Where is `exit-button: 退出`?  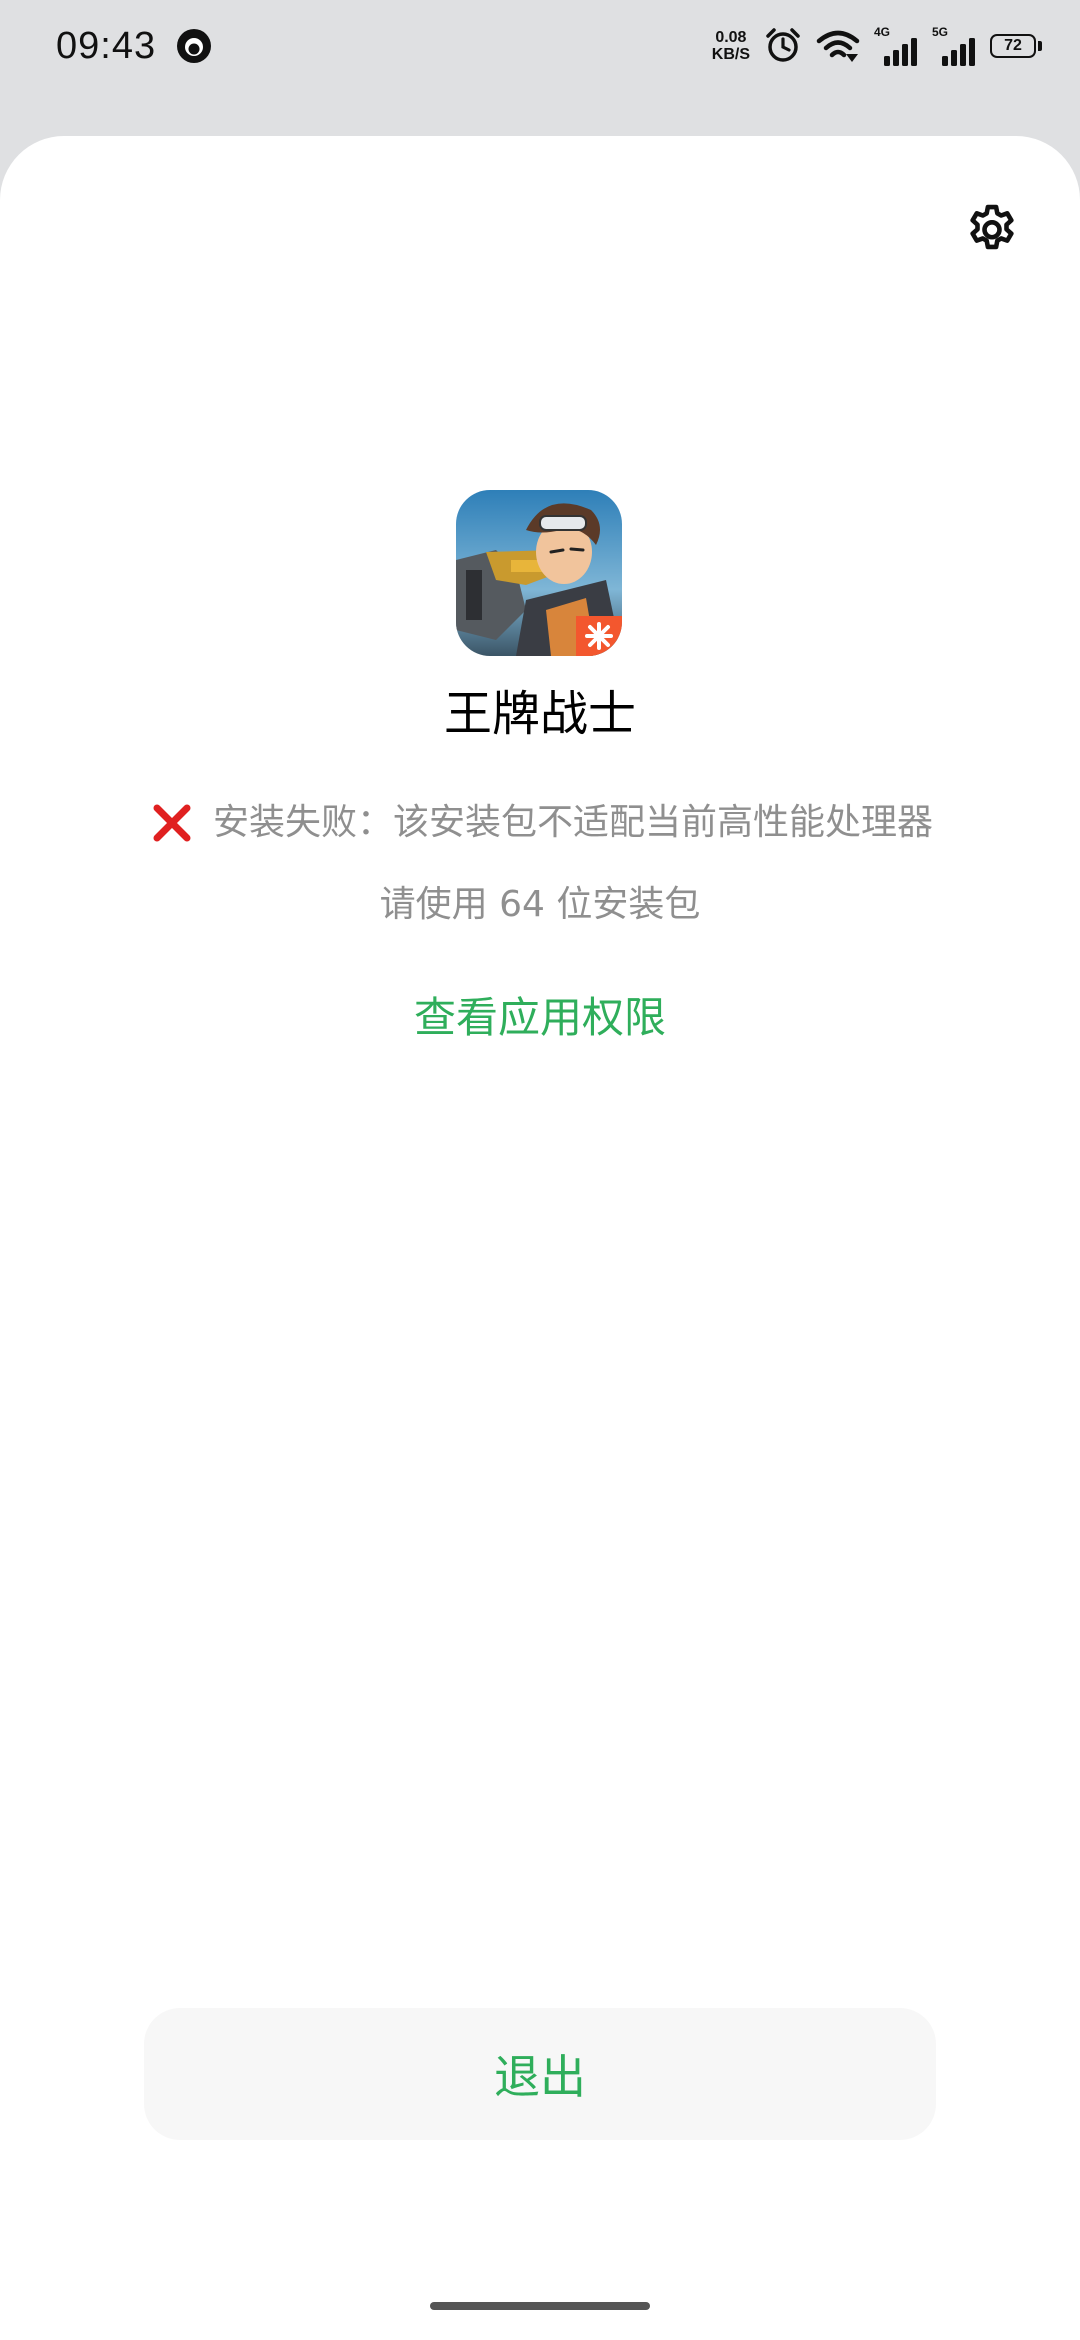 exit-button: 退出 is located at coordinates (540, 2074).